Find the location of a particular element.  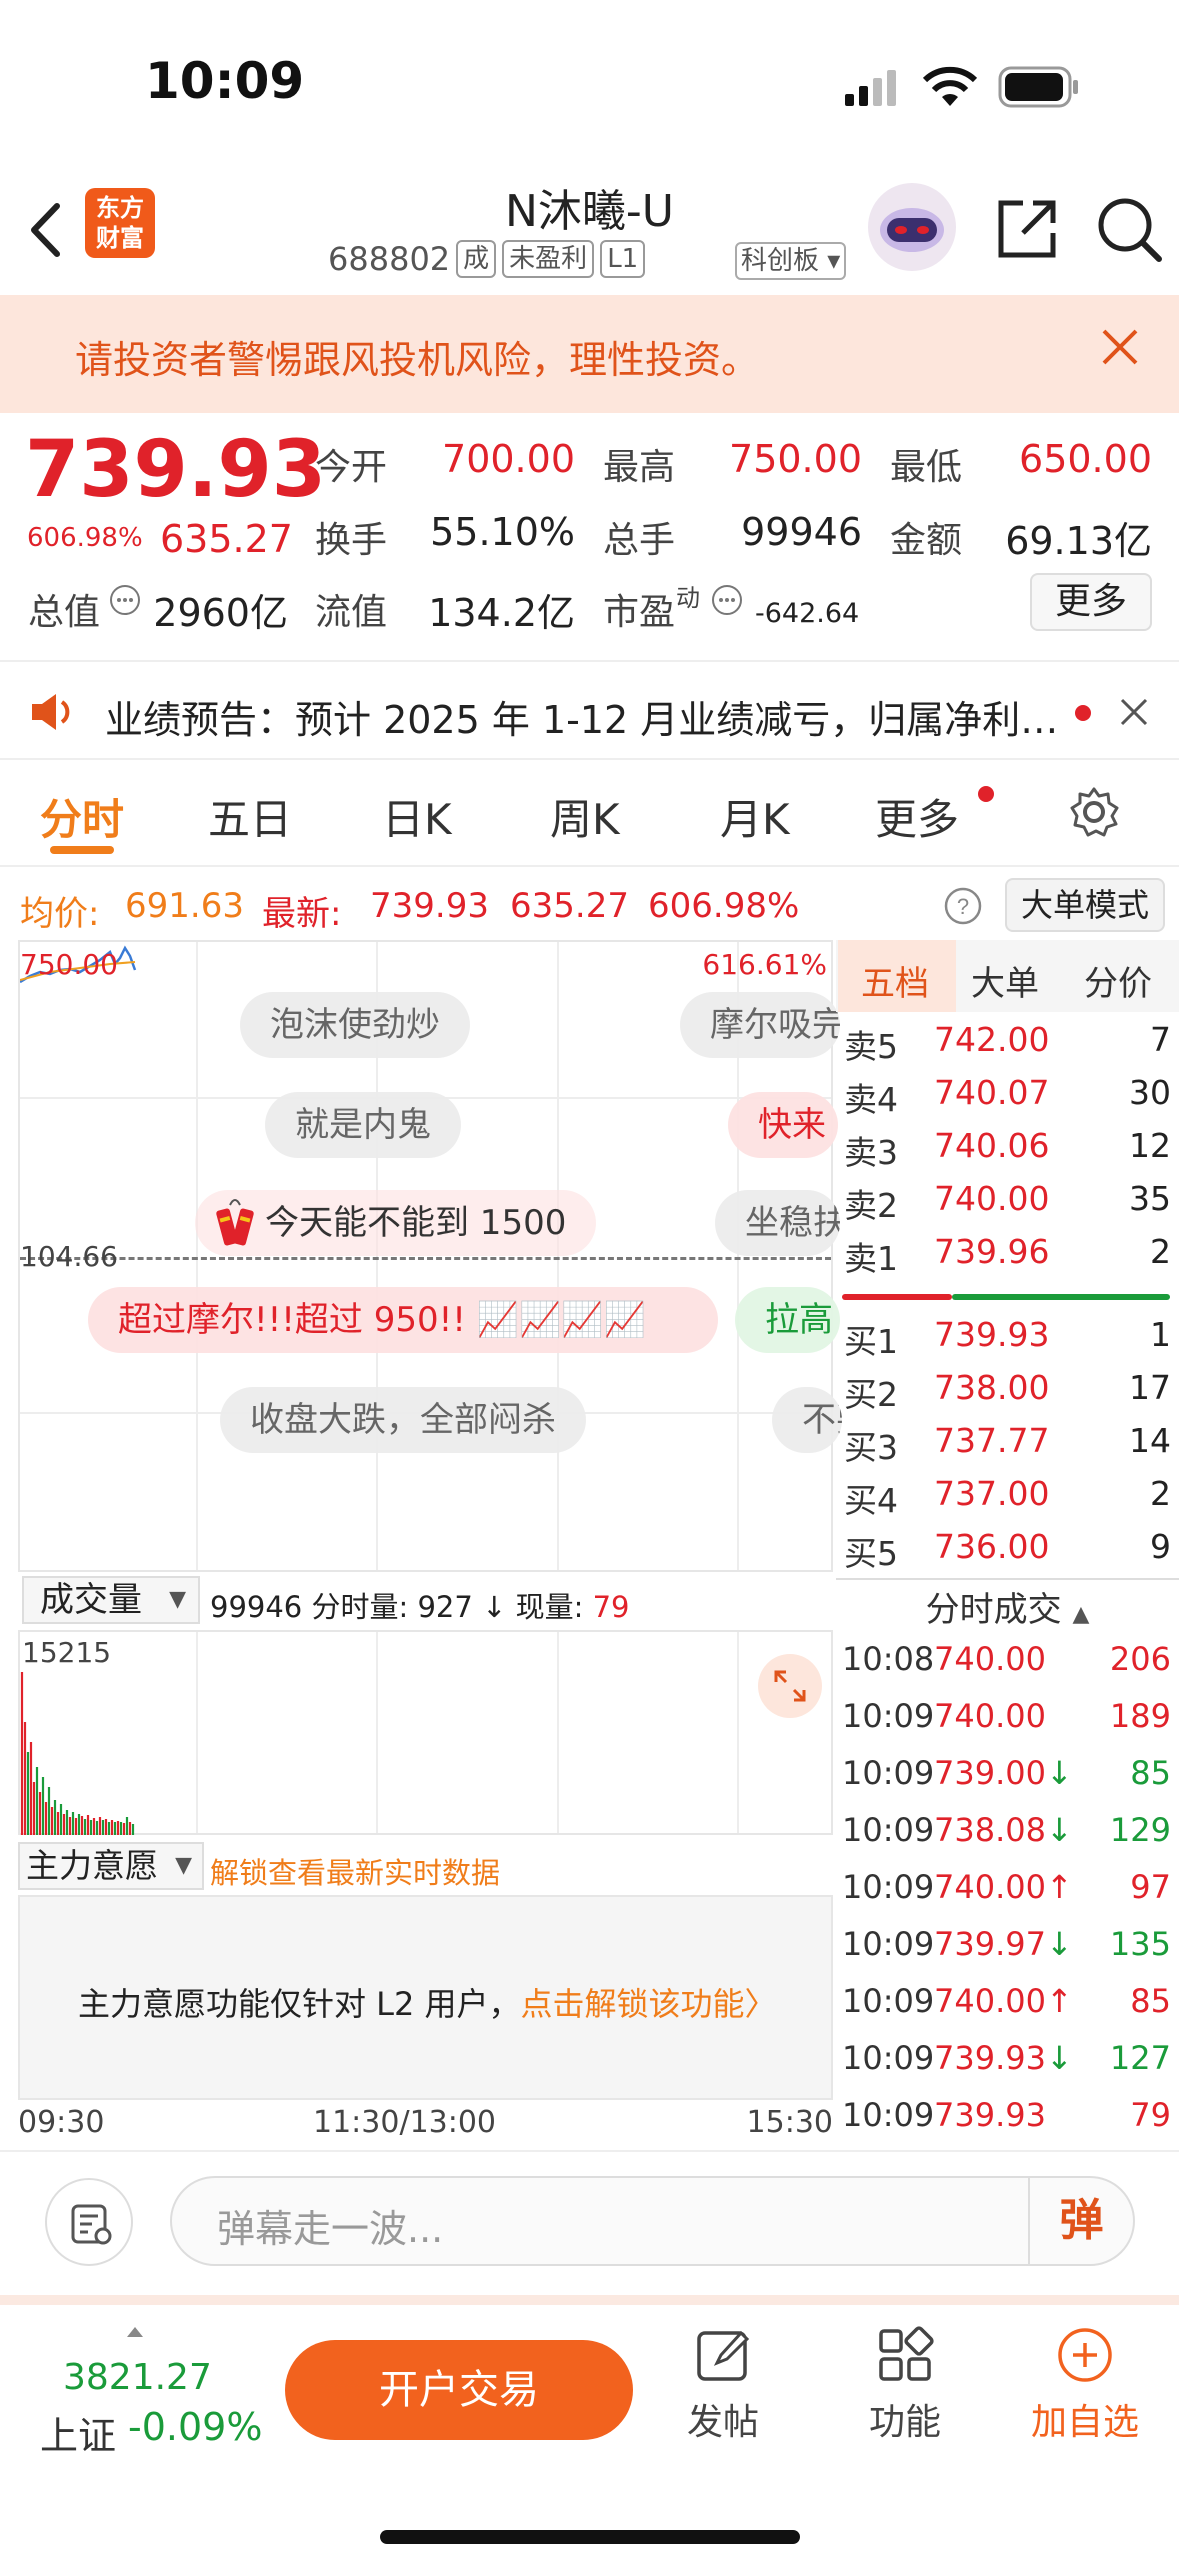

tick-price: 739.93 is located at coordinates (990, 2115).